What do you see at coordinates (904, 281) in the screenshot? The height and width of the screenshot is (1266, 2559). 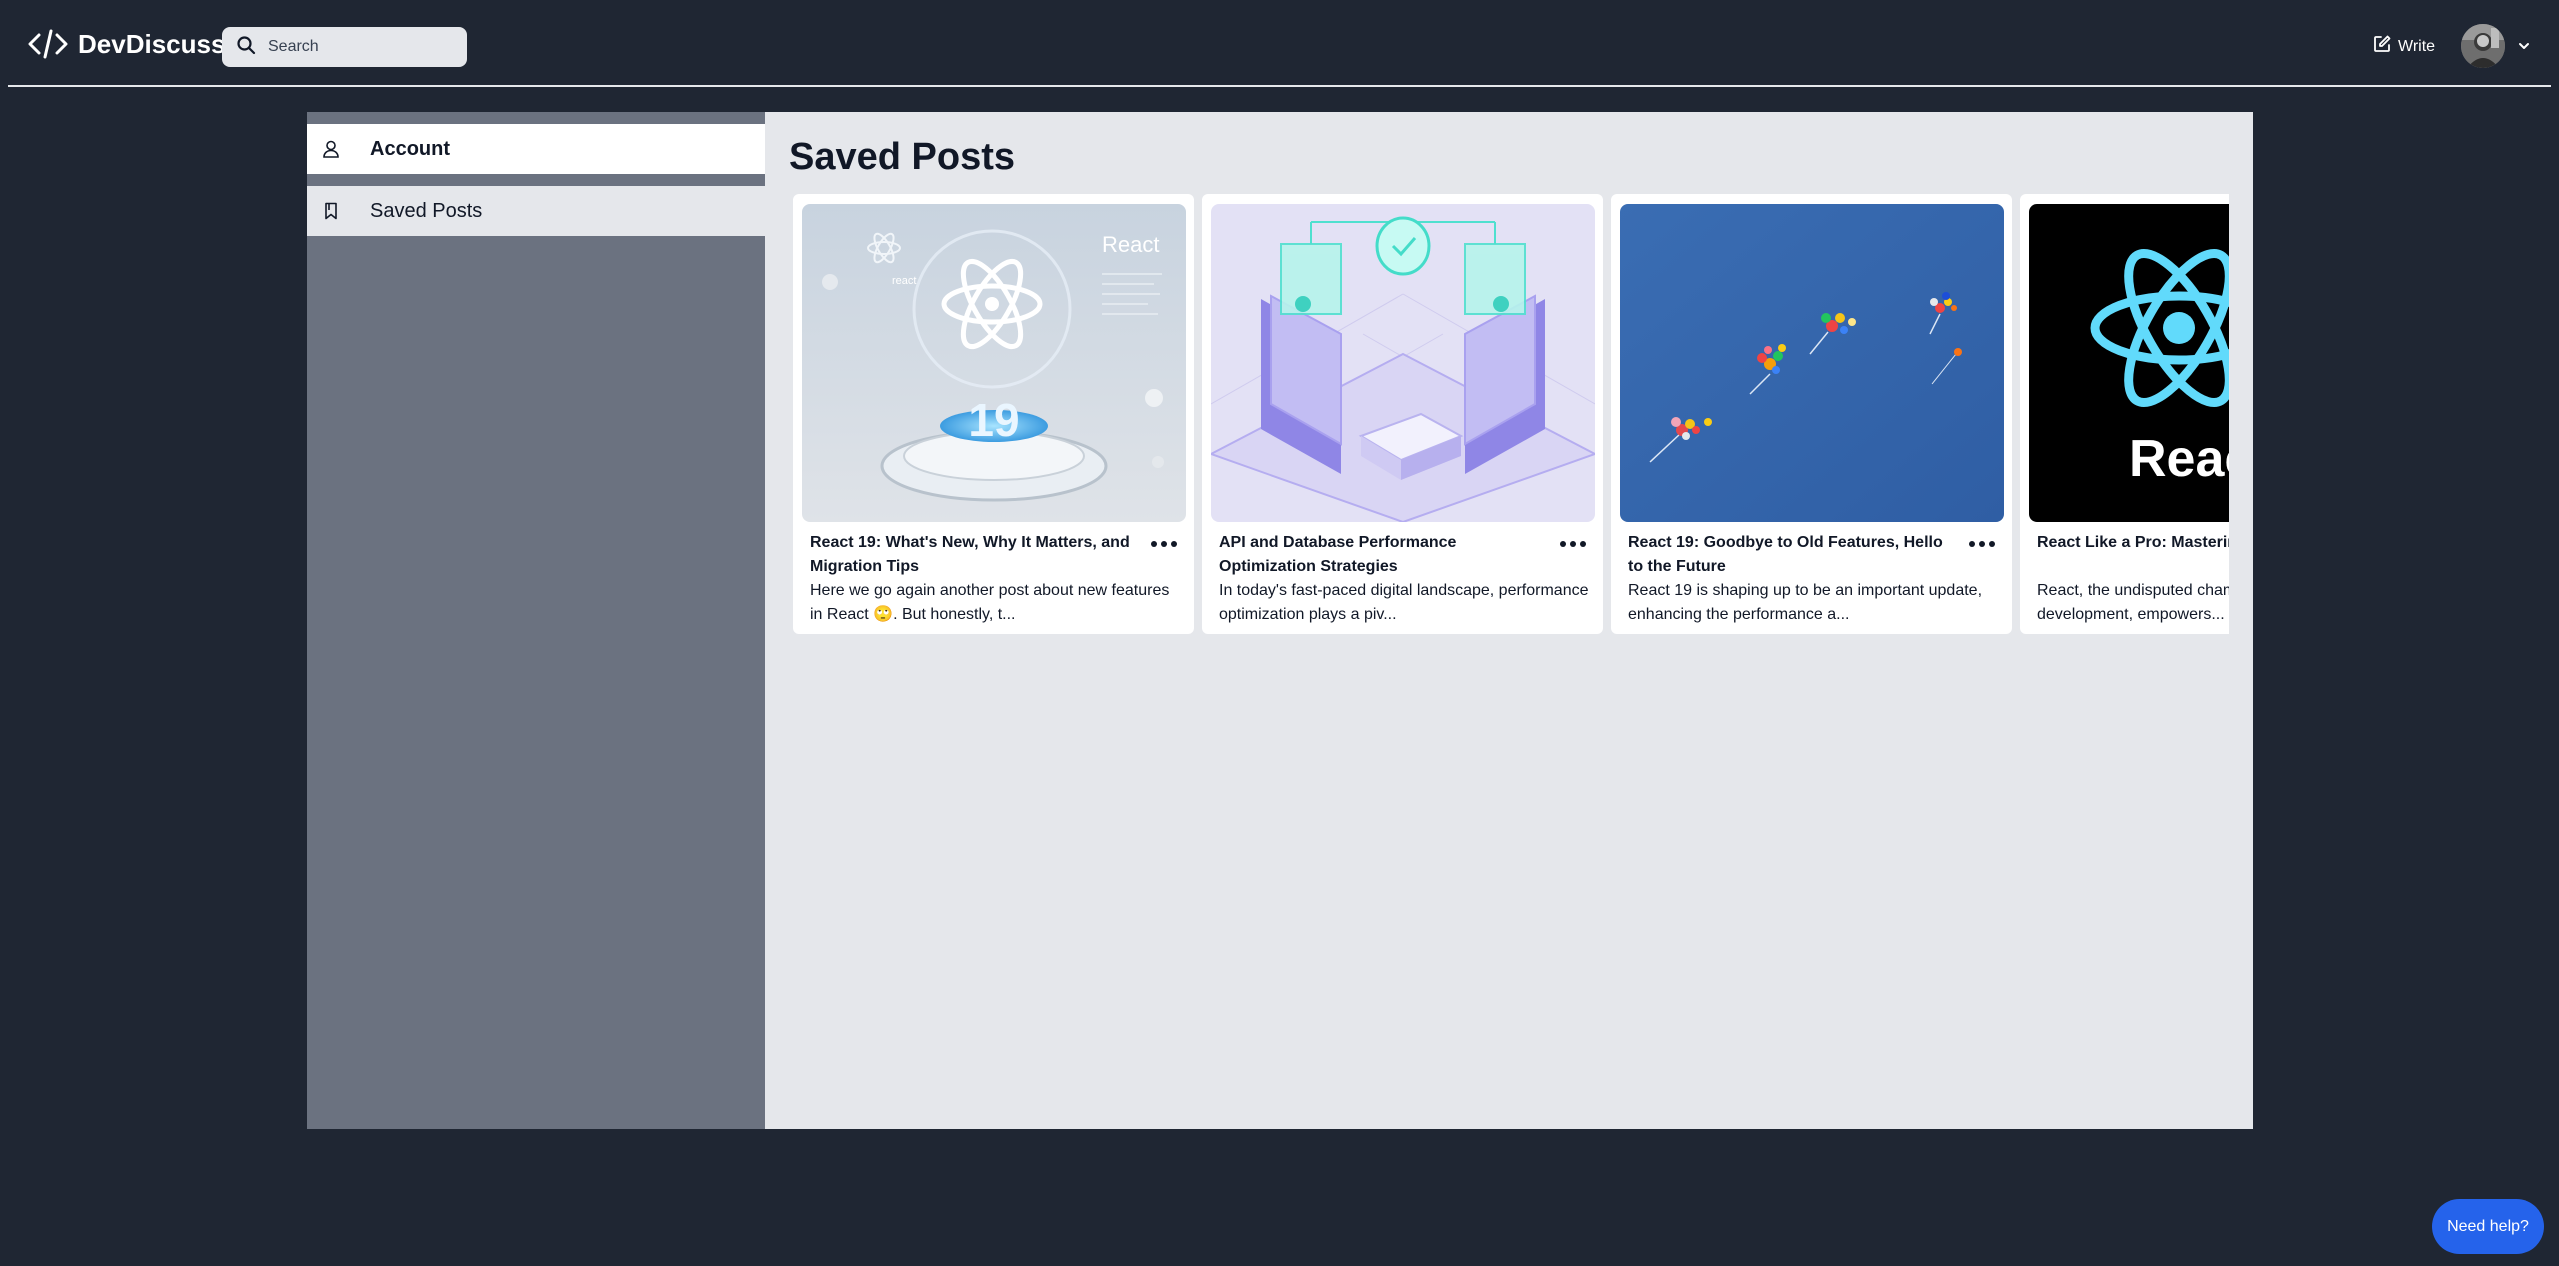 I see `svg-text: react` at bounding box center [904, 281].